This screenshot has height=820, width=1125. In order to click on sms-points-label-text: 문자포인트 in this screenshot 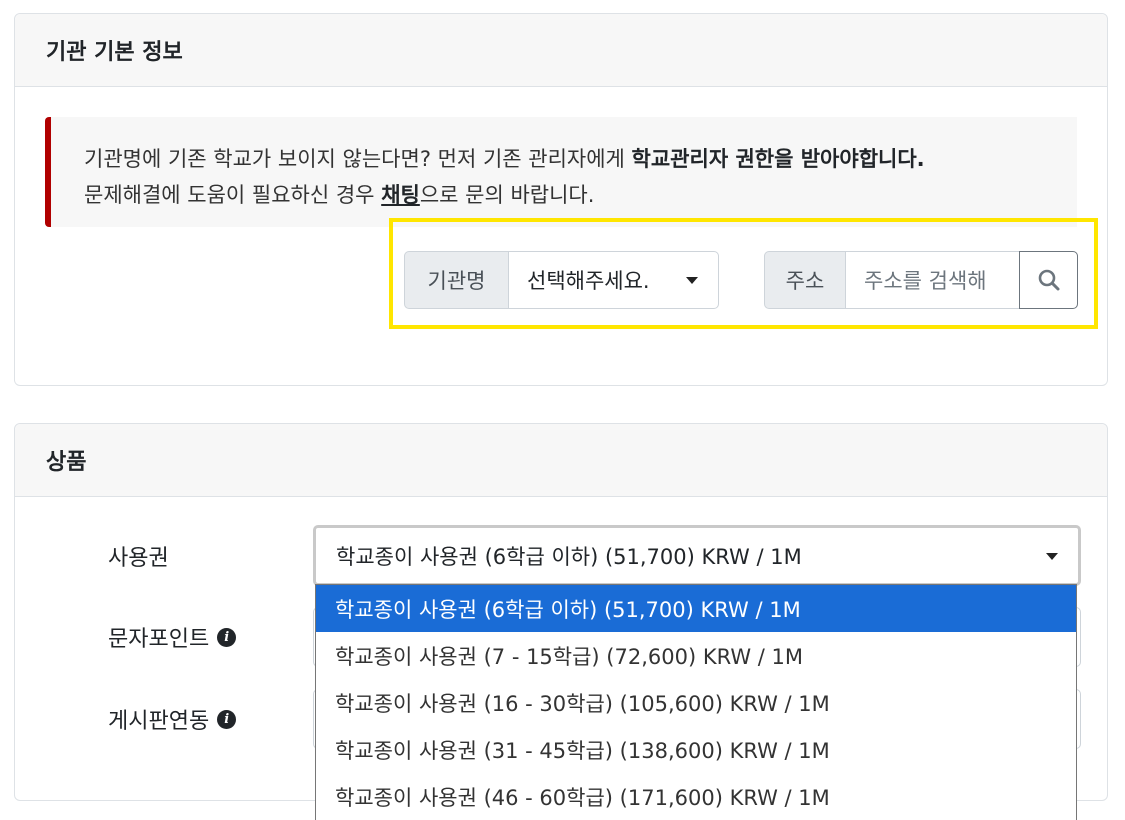, I will do `click(159, 639)`.